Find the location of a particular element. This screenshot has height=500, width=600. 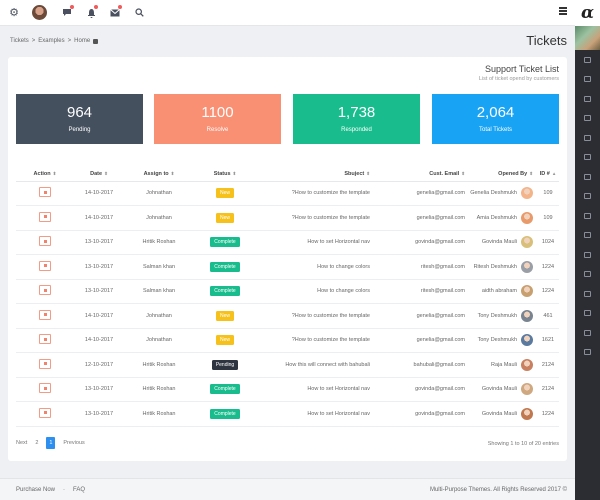

status-badge: New is located at coordinates (224, 193).